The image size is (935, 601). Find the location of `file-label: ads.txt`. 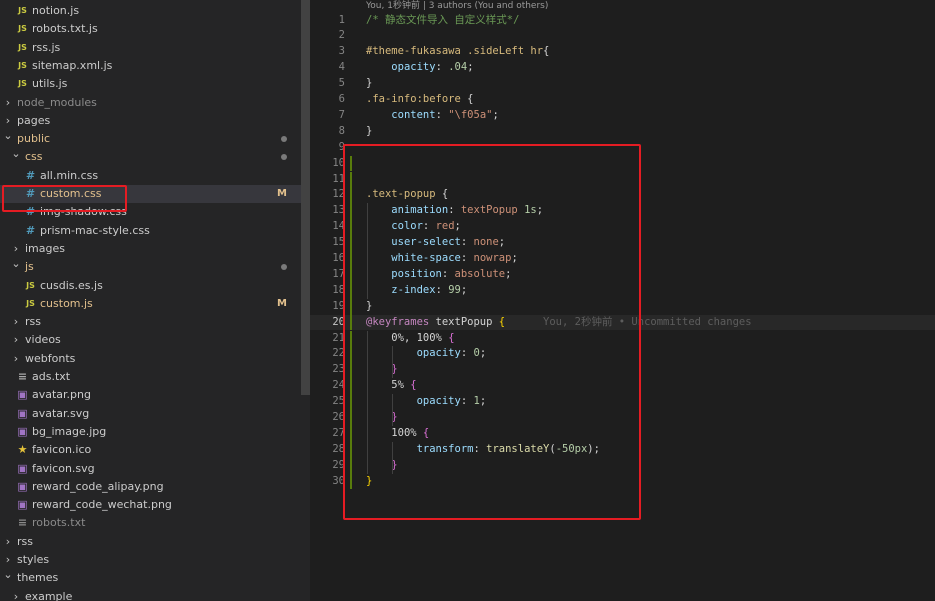

file-label: ads.txt is located at coordinates (51, 376).